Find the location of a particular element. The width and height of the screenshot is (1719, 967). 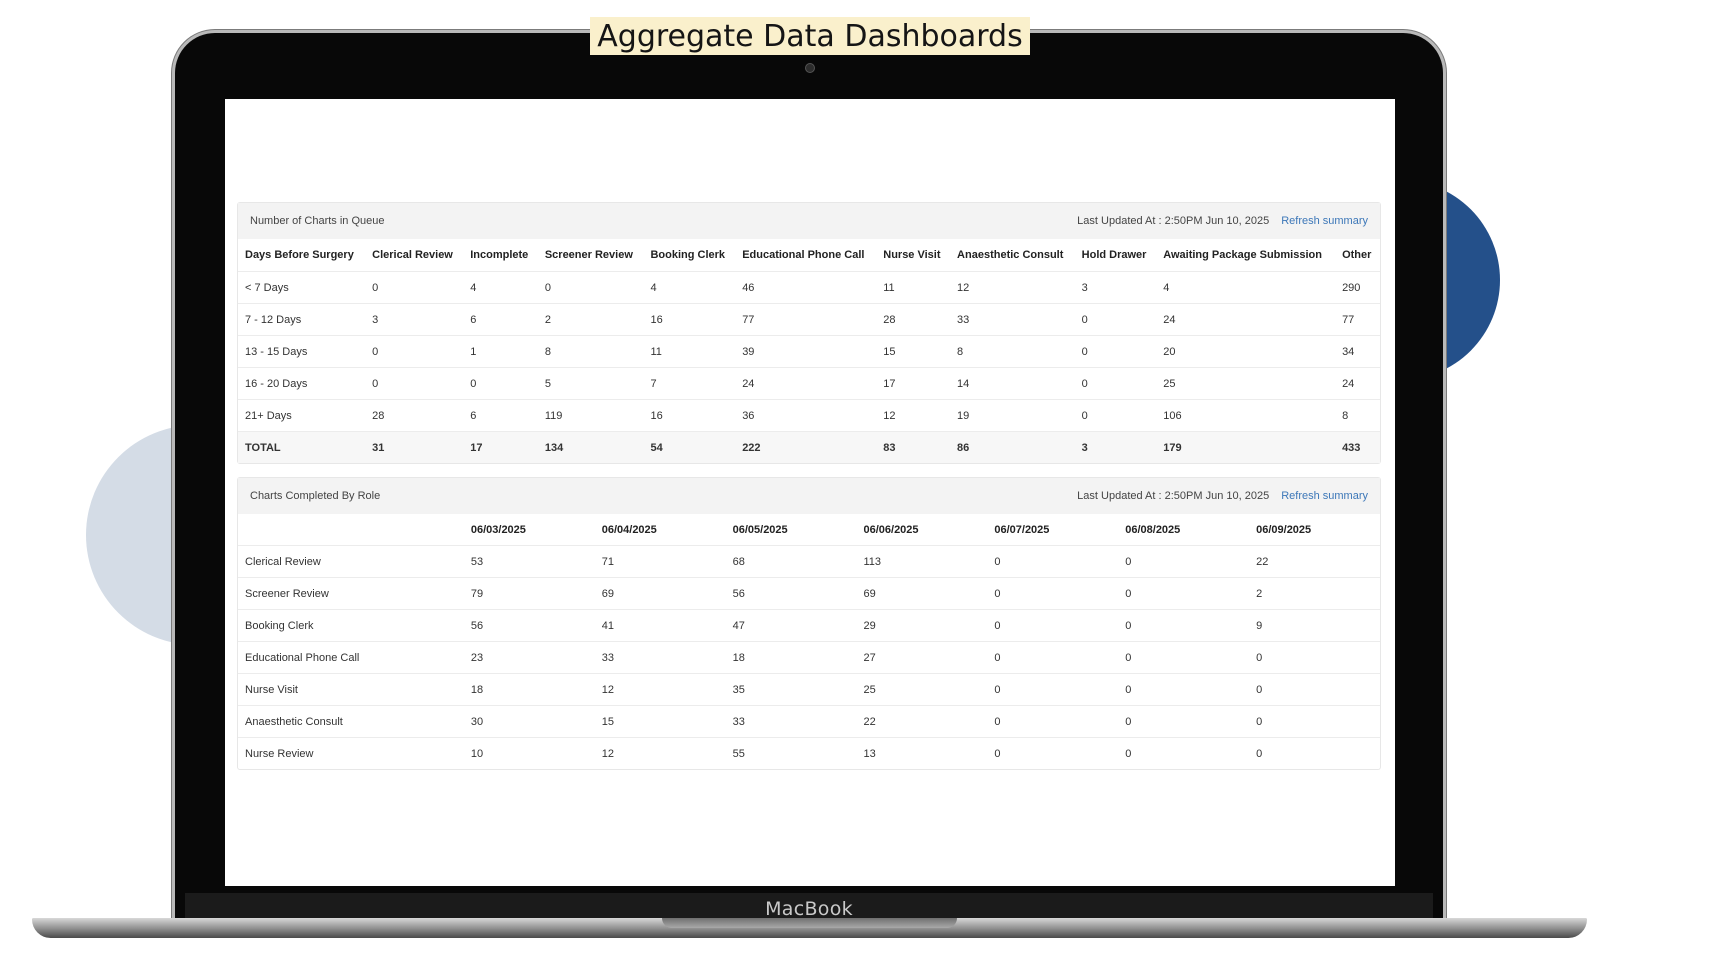

table-cell: 56 is located at coordinates (791, 593).